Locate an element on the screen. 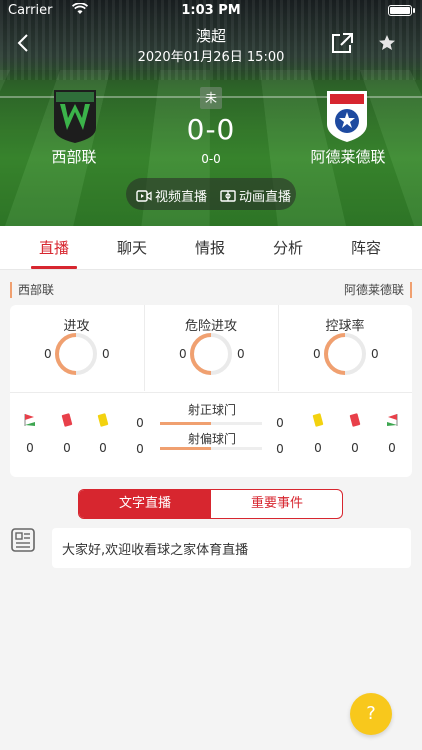  stat-possession: 控球率 0 0 is located at coordinates (344, 348).